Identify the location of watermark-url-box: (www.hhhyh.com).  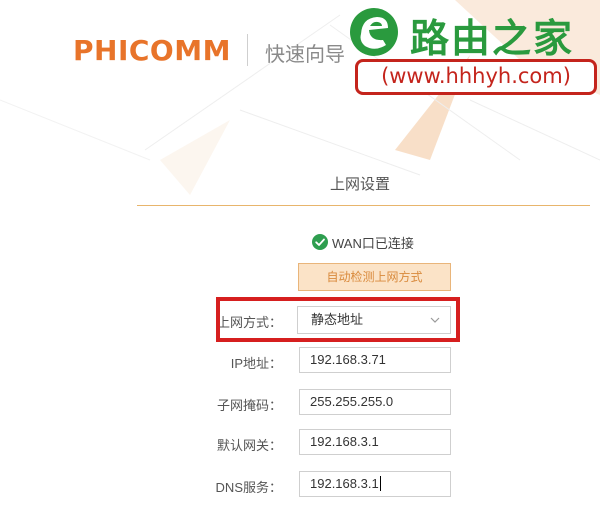
(476, 77).